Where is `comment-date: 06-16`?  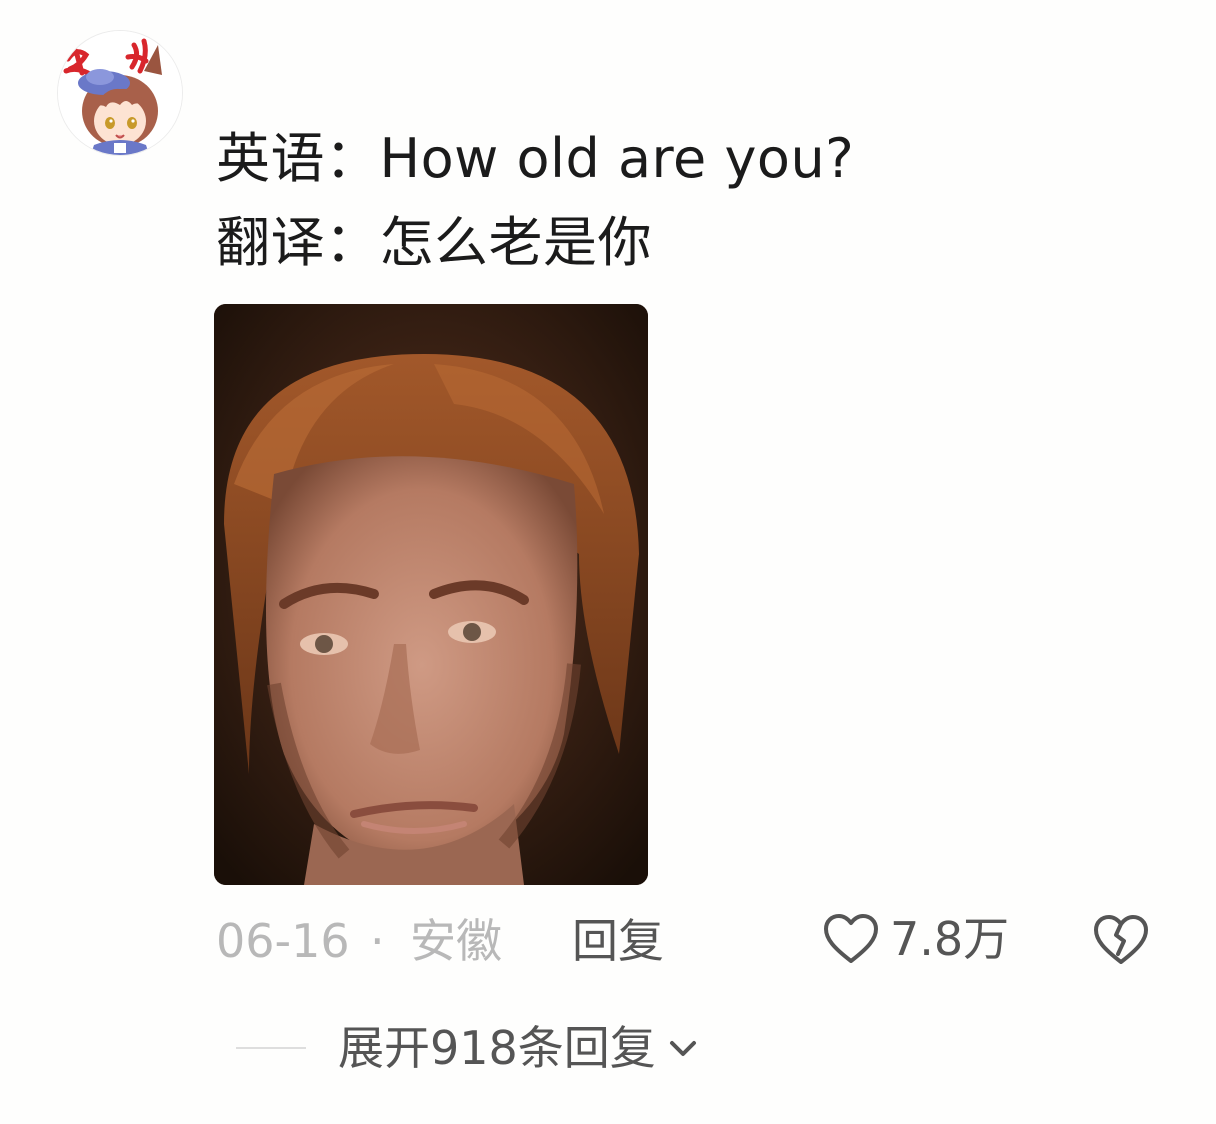
comment-date: 06-16 is located at coordinates (283, 941).